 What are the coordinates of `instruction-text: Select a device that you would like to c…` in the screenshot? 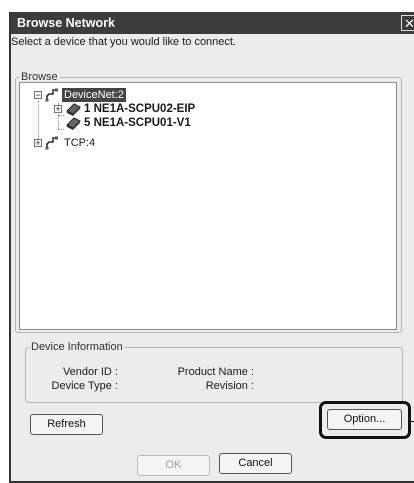 It's located at (124, 42).